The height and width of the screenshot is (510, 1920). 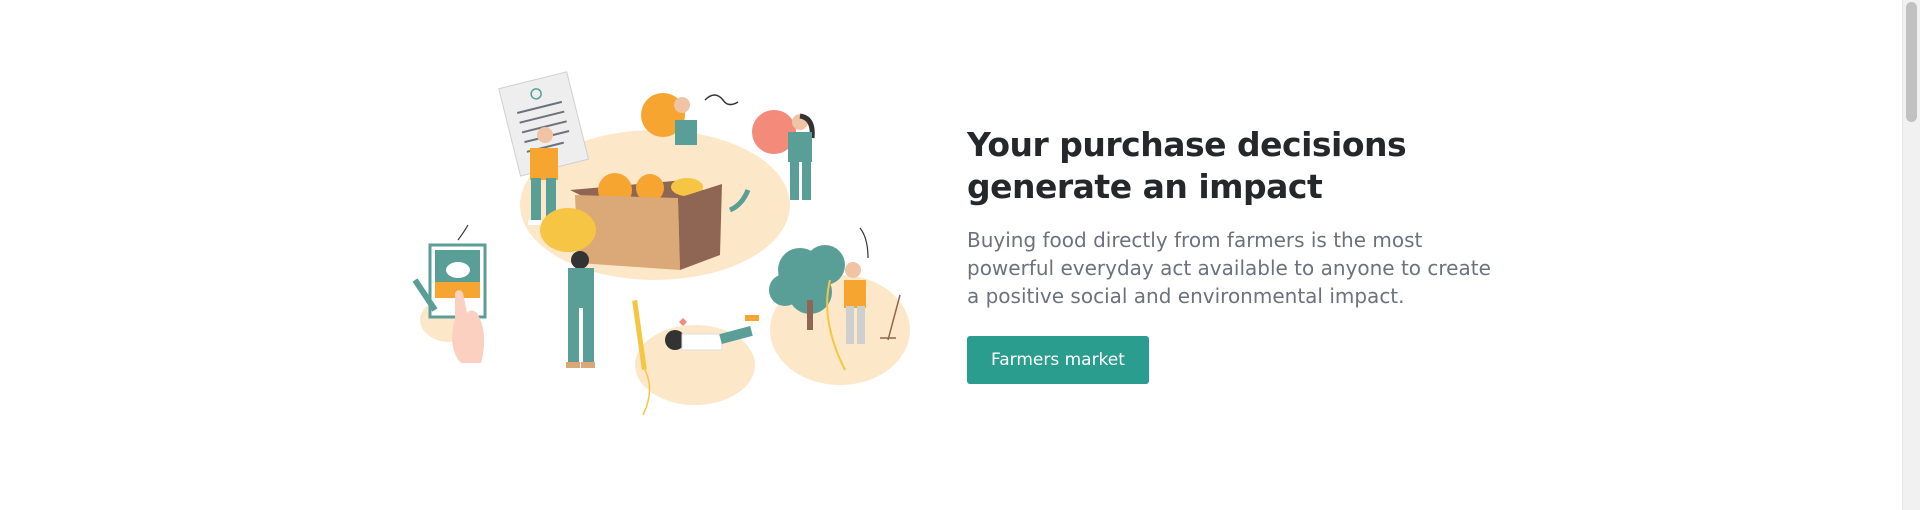 What do you see at coordinates (1911, 255) in the screenshot?
I see `vertical-scrollbar` at bounding box center [1911, 255].